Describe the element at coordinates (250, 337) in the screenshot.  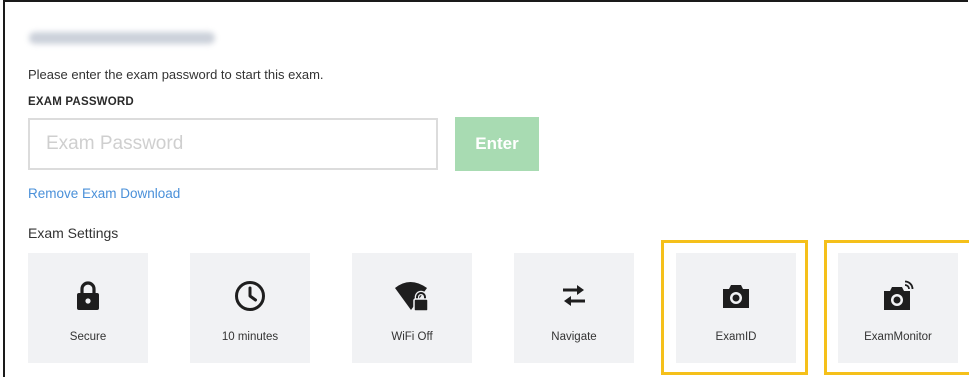
I see `tile-label: 10 minutes` at that location.